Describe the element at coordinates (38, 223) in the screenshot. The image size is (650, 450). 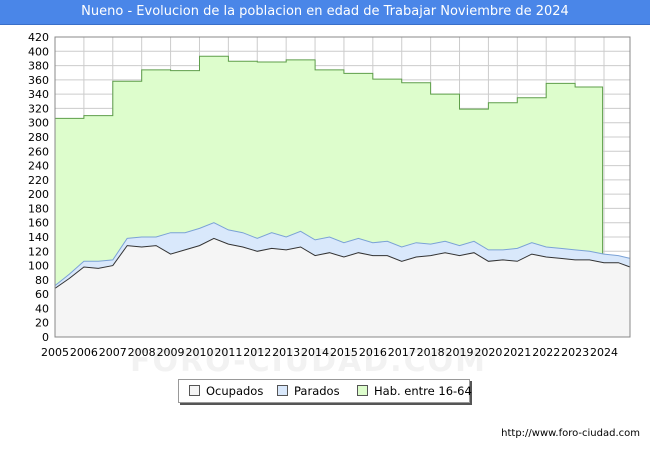
I see `y-tick-label: 160` at that location.